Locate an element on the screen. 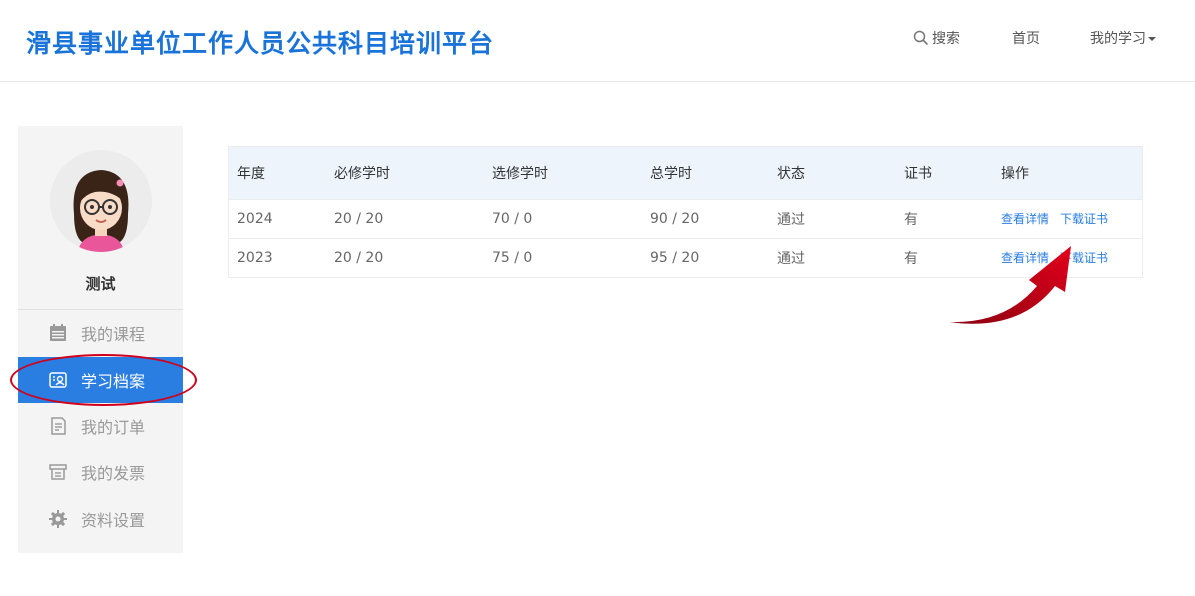 This screenshot has width=1195, height=596. sidebar-item-label: 我的课程 is located at coordinates (113, 334).